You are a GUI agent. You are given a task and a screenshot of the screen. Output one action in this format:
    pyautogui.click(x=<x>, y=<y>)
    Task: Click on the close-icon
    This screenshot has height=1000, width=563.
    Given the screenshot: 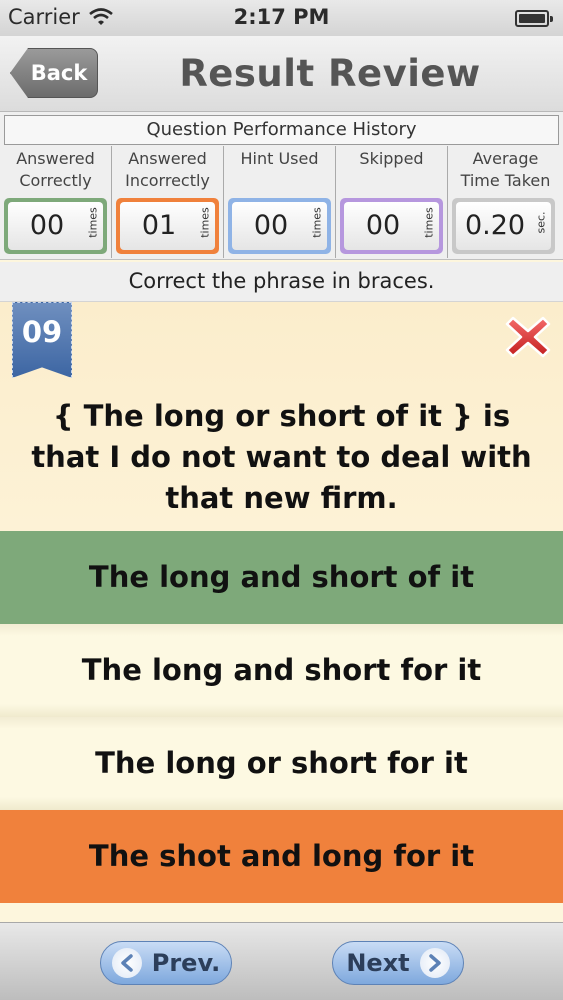 What is the action you would take?
    pyautogui.click(x=528, y=337)
    